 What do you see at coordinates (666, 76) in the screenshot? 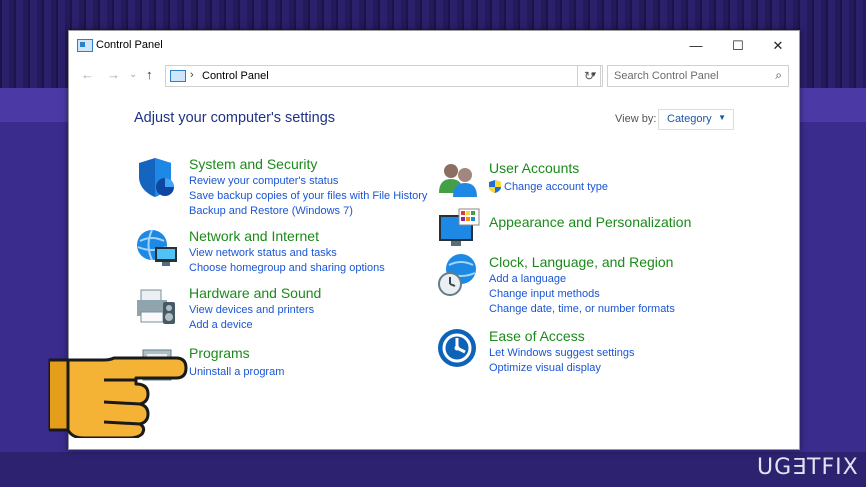
I see `search-placeholder: Search Control Panel` at bounding box center [666, 76].